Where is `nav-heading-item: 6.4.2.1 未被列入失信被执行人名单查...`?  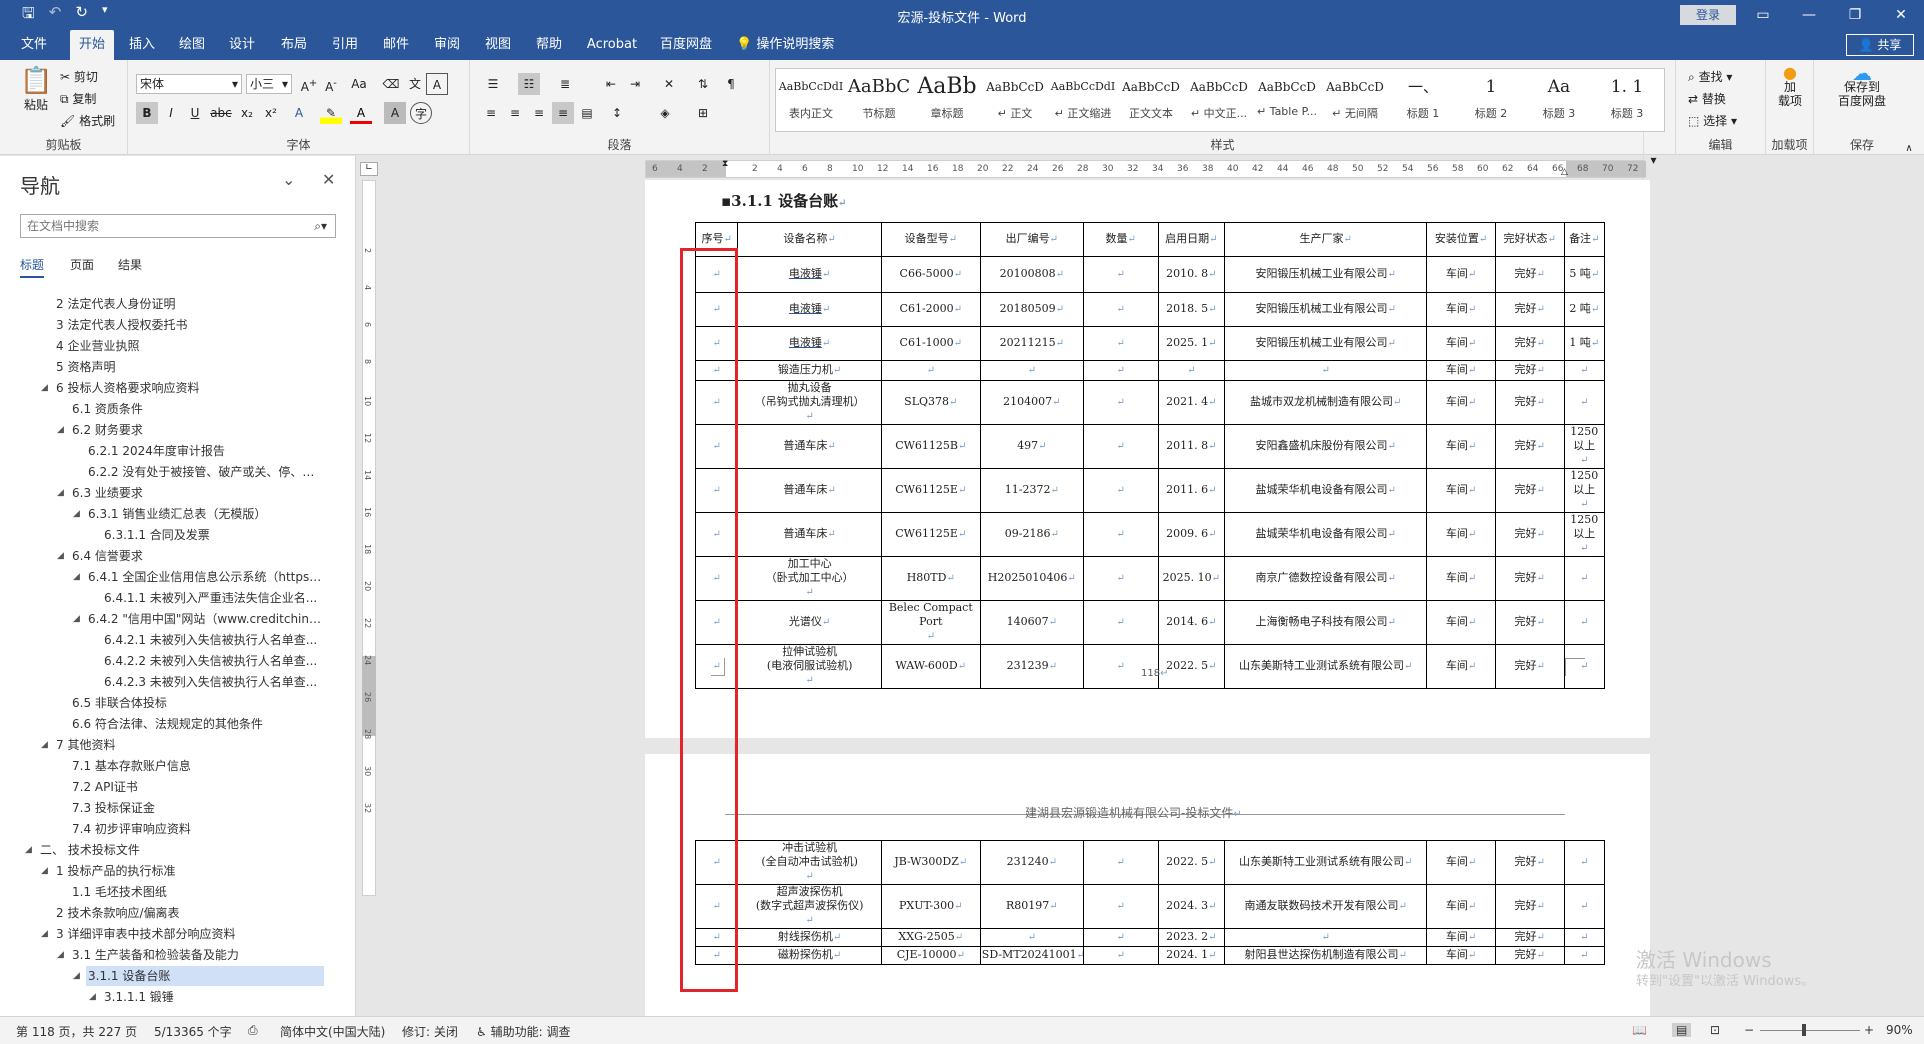 nav-heading-item: 6.4.2.1 未被列入失信被执行人名单查... is located at coordinates (213, 640).